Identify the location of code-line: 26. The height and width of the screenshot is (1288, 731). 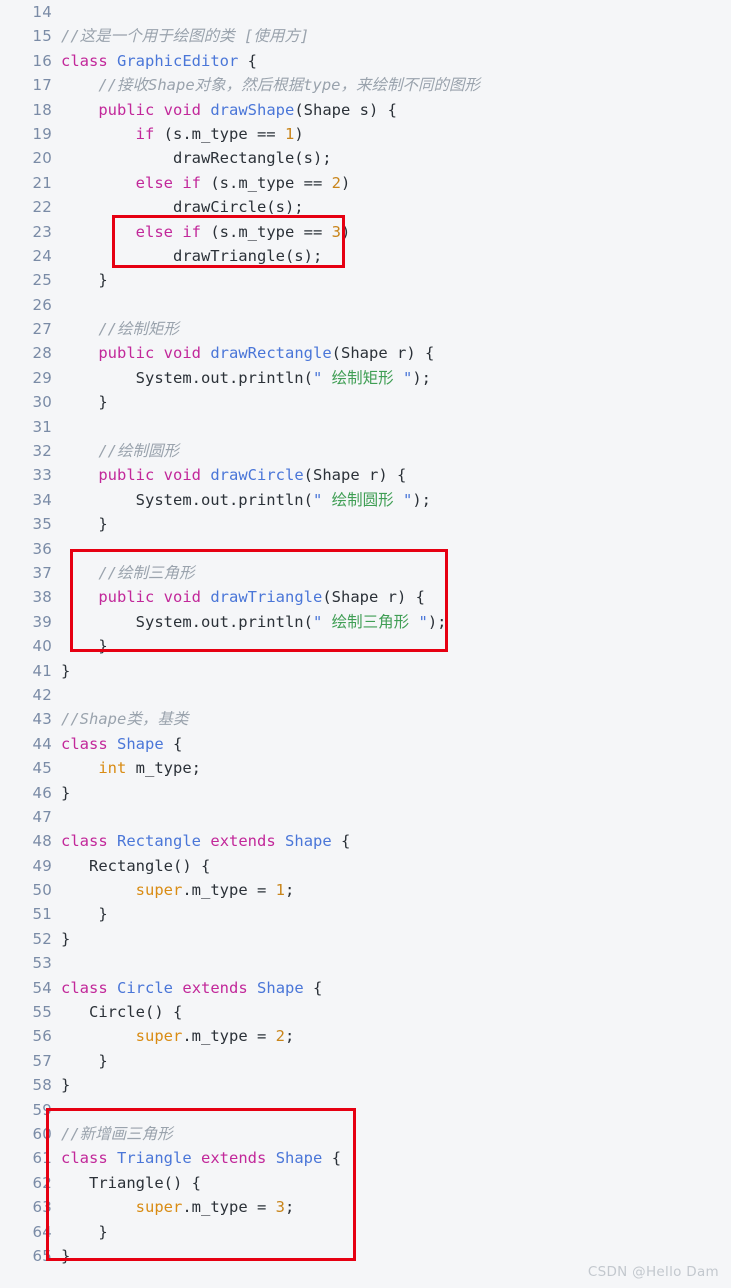
(365, 305).